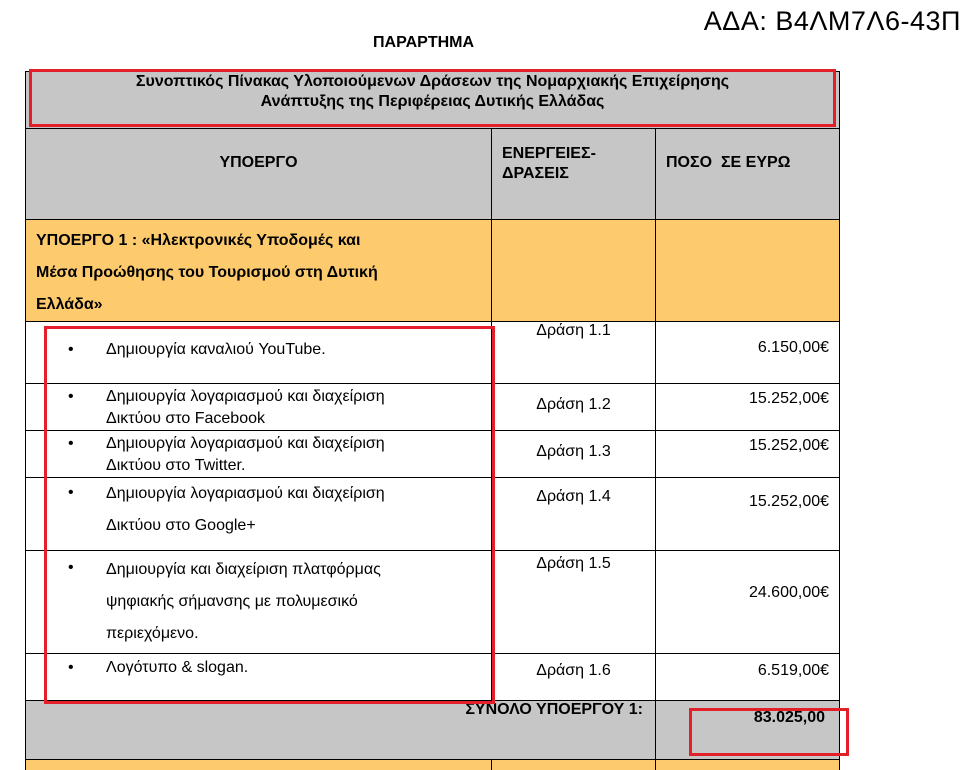 This screenshot has height=770, width=979. What do you see at coordinates (574, 271) in the screenshot?
I see `subproject-actions-cell` at bounding box center [574, 271].